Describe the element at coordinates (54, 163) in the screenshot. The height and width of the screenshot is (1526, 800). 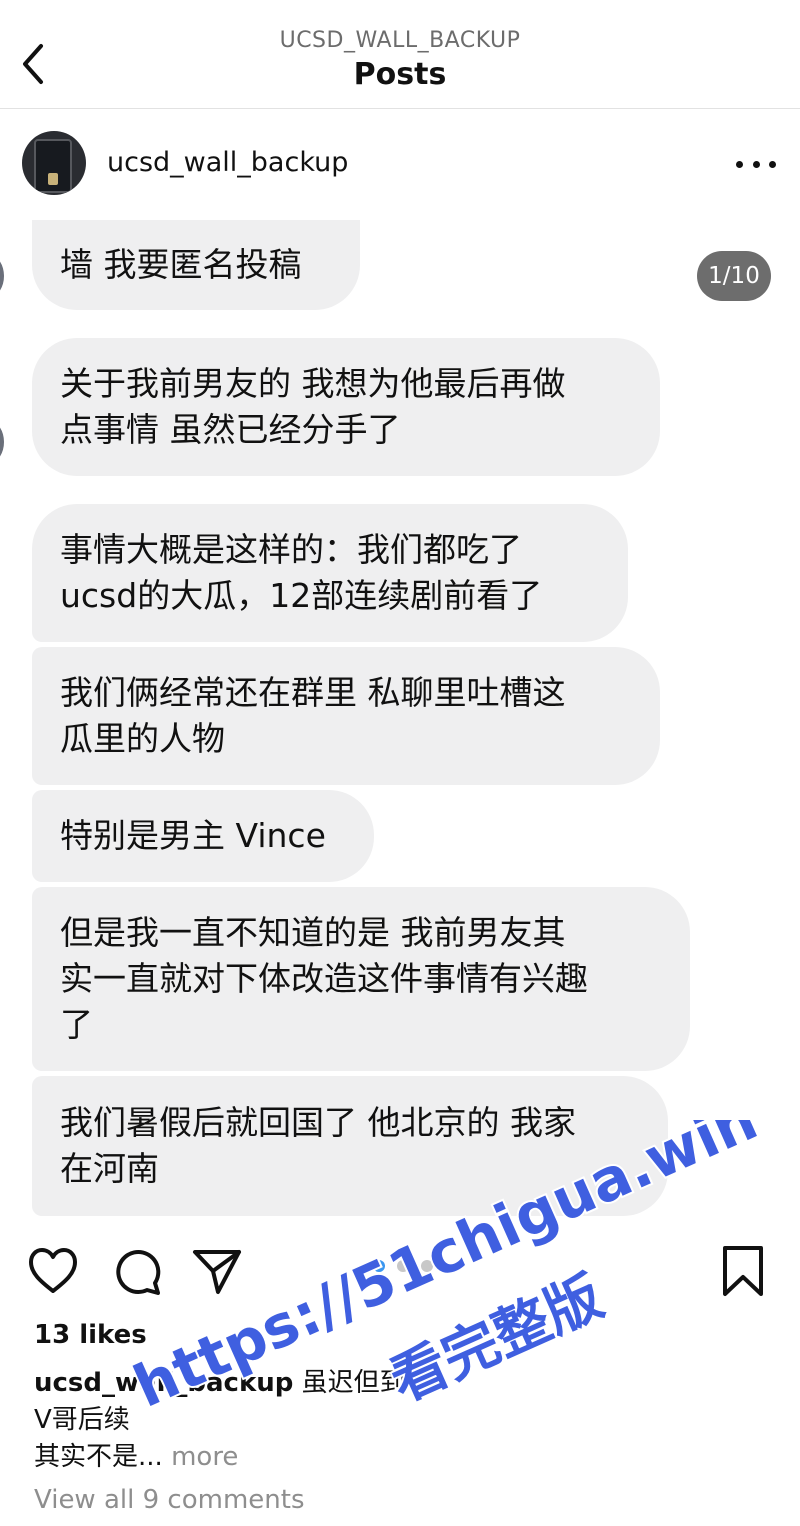
I see `avatar` at that location.